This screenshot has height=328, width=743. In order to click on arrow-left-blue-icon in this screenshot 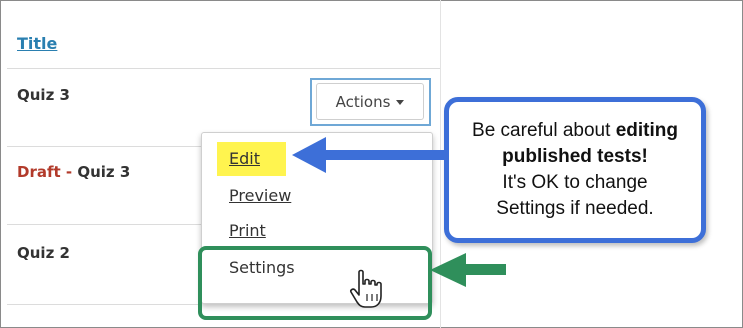, I will do `click(369, 155)`.